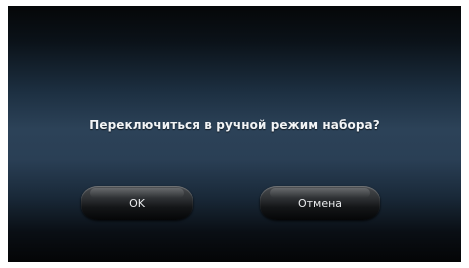 This screenshot has height=268, width=469. I want to click on cancel-button: Отмена, so click(320, 203).